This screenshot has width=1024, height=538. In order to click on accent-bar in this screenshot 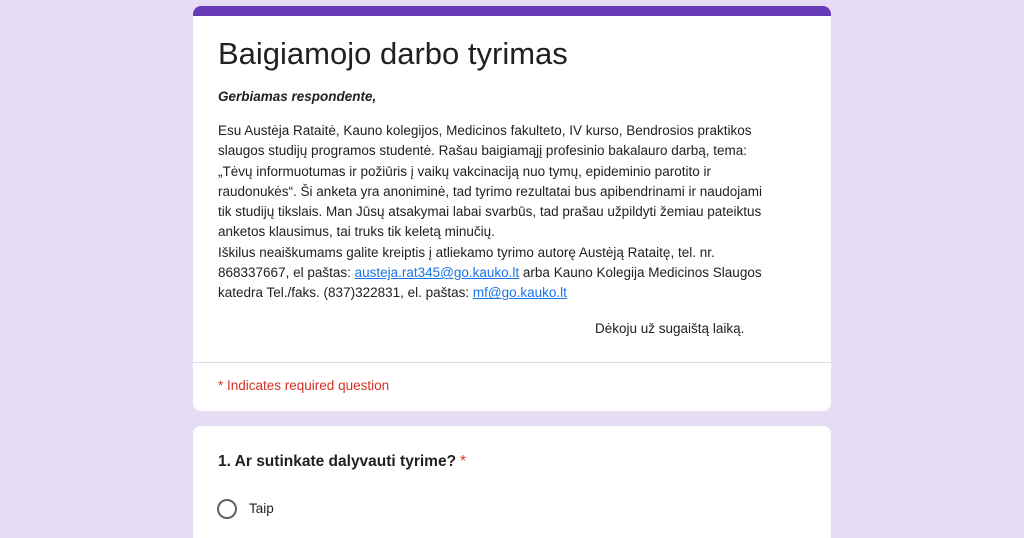, I will do `click(512, 11)`.